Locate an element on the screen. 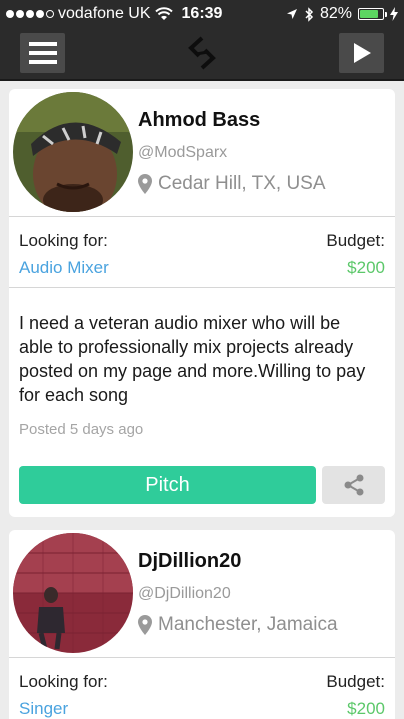 The image size is (404, 719). status-right: 82% is located at coordinates (342, 14).